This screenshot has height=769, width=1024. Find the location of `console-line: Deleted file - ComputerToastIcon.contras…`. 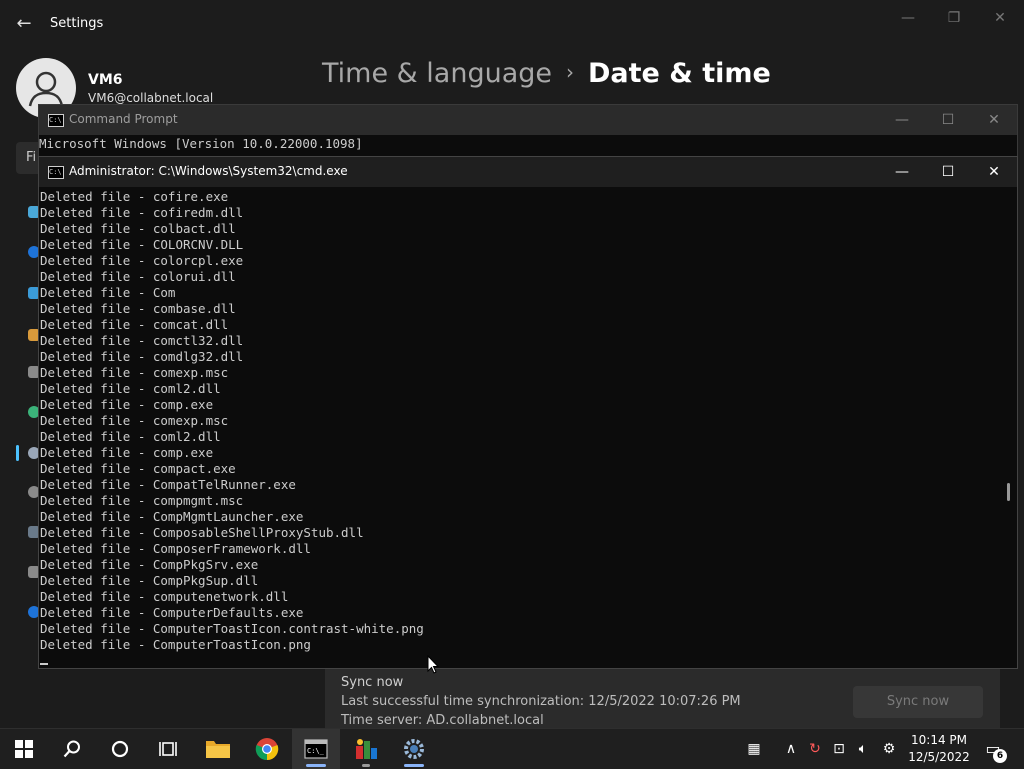

console-line: Deleted file - ComputerToastIcon.contras… is located at coordinates (232, 628).